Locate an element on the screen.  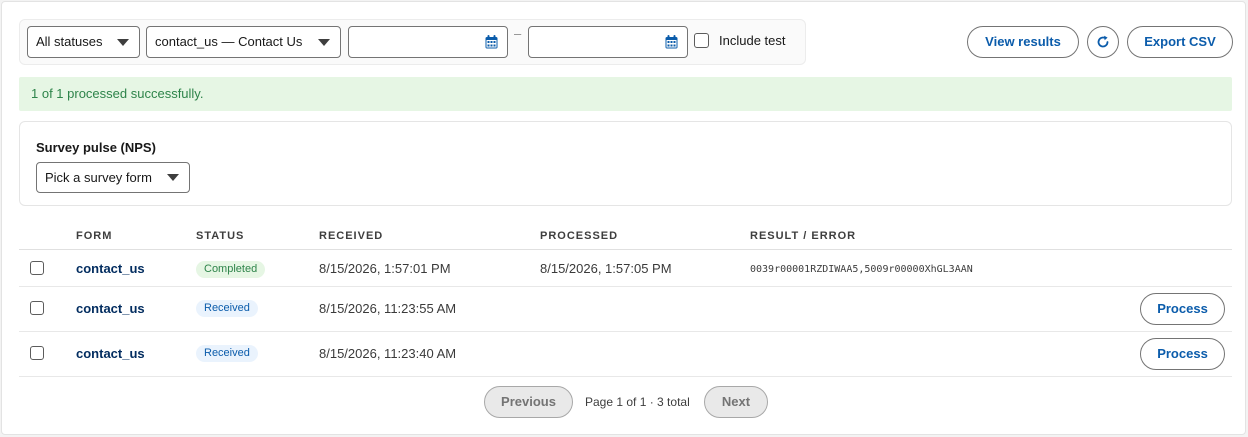
column-header-form: FORM is located at coordinates (94, 236).